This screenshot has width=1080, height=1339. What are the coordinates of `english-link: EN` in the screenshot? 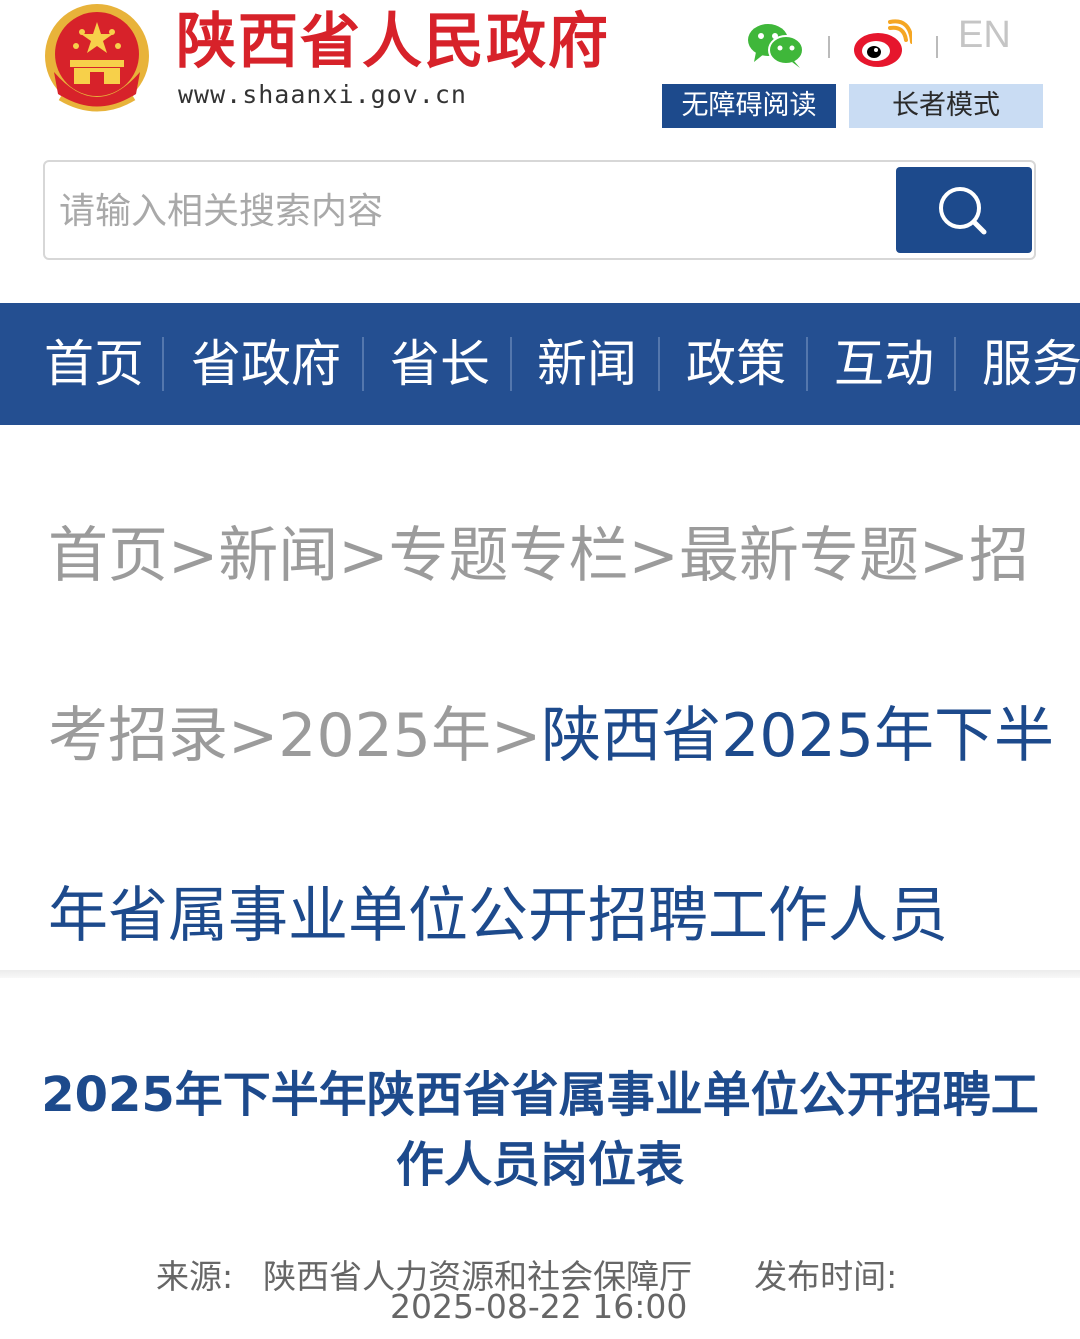 It's located at (984, 35).